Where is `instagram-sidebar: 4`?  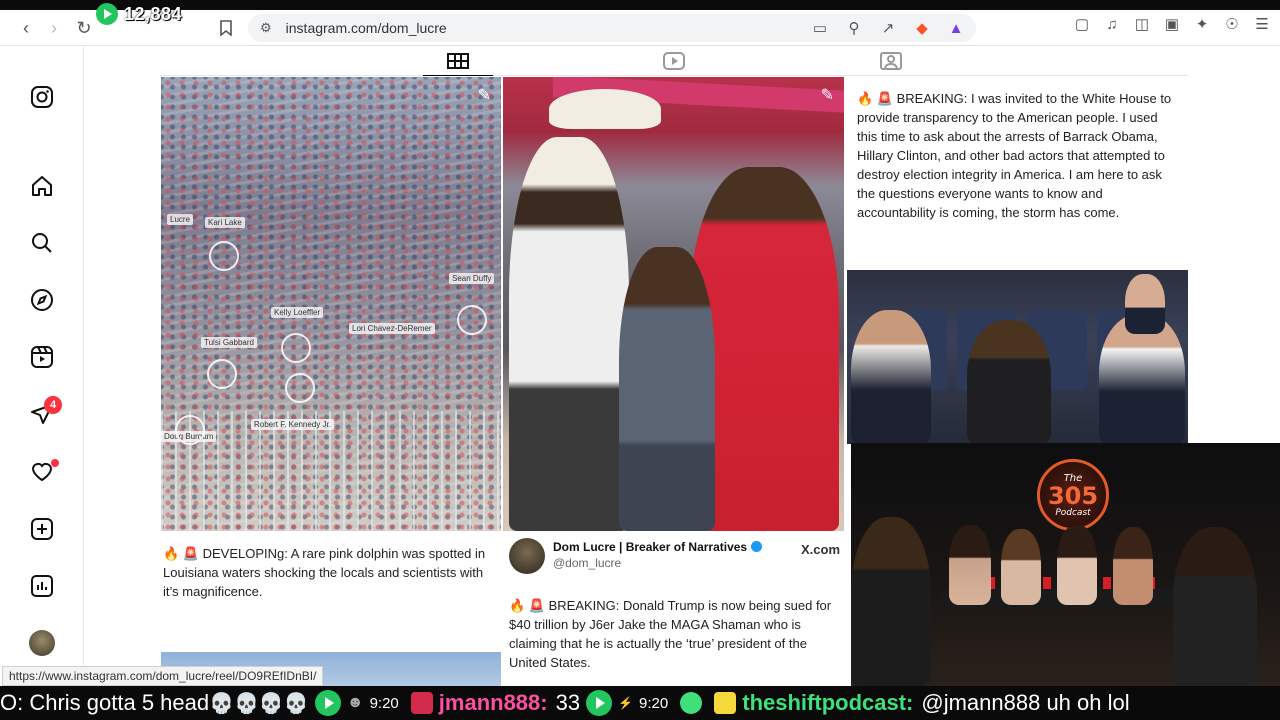
instagram-sidebar: 4 is located at coordinates (42, 366).